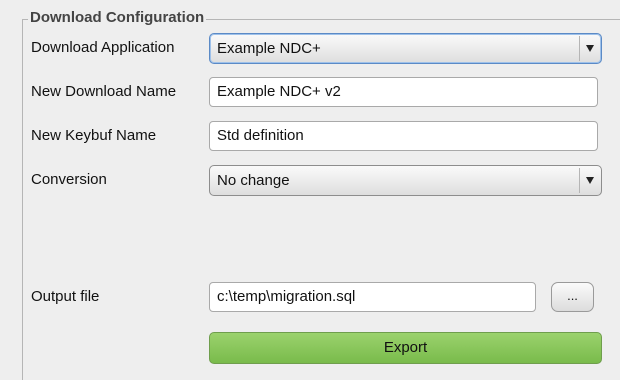  Describe the element at coordinates (103, 47) in the screenshot. I see `download-application-label: Download Application` at that location.